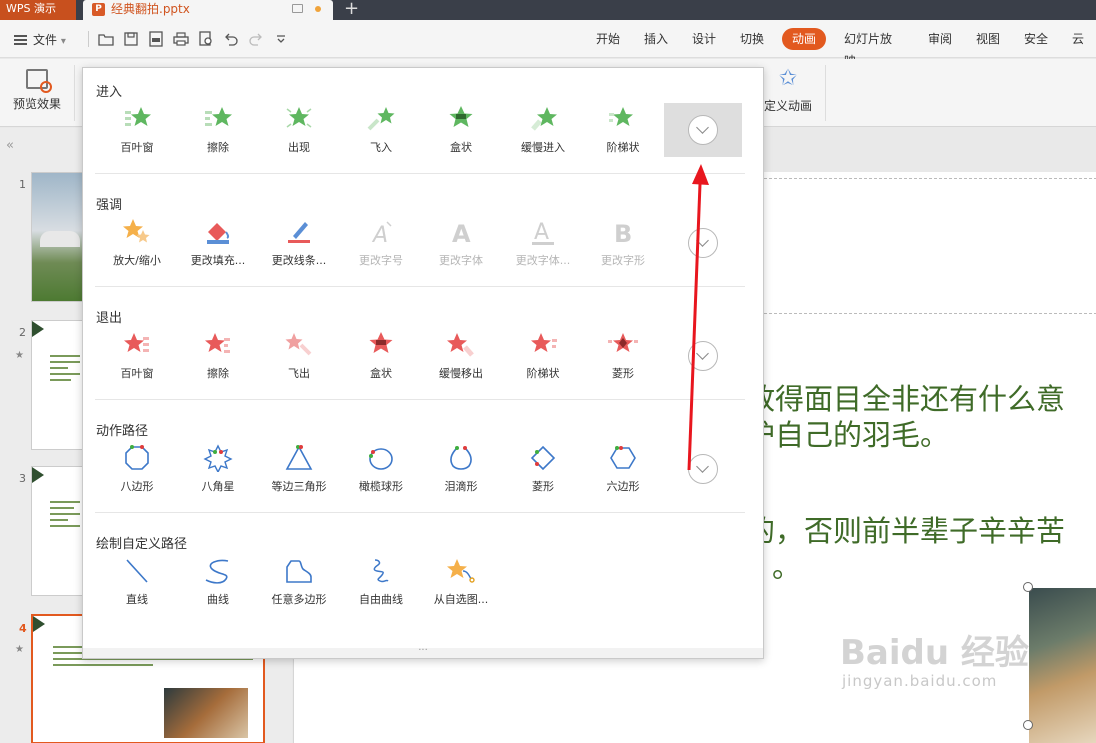 The image size is (1096, 743). Describe the element at coordinates (156, 39) in the screenshot. I see `export-pdf-icon` at that location.